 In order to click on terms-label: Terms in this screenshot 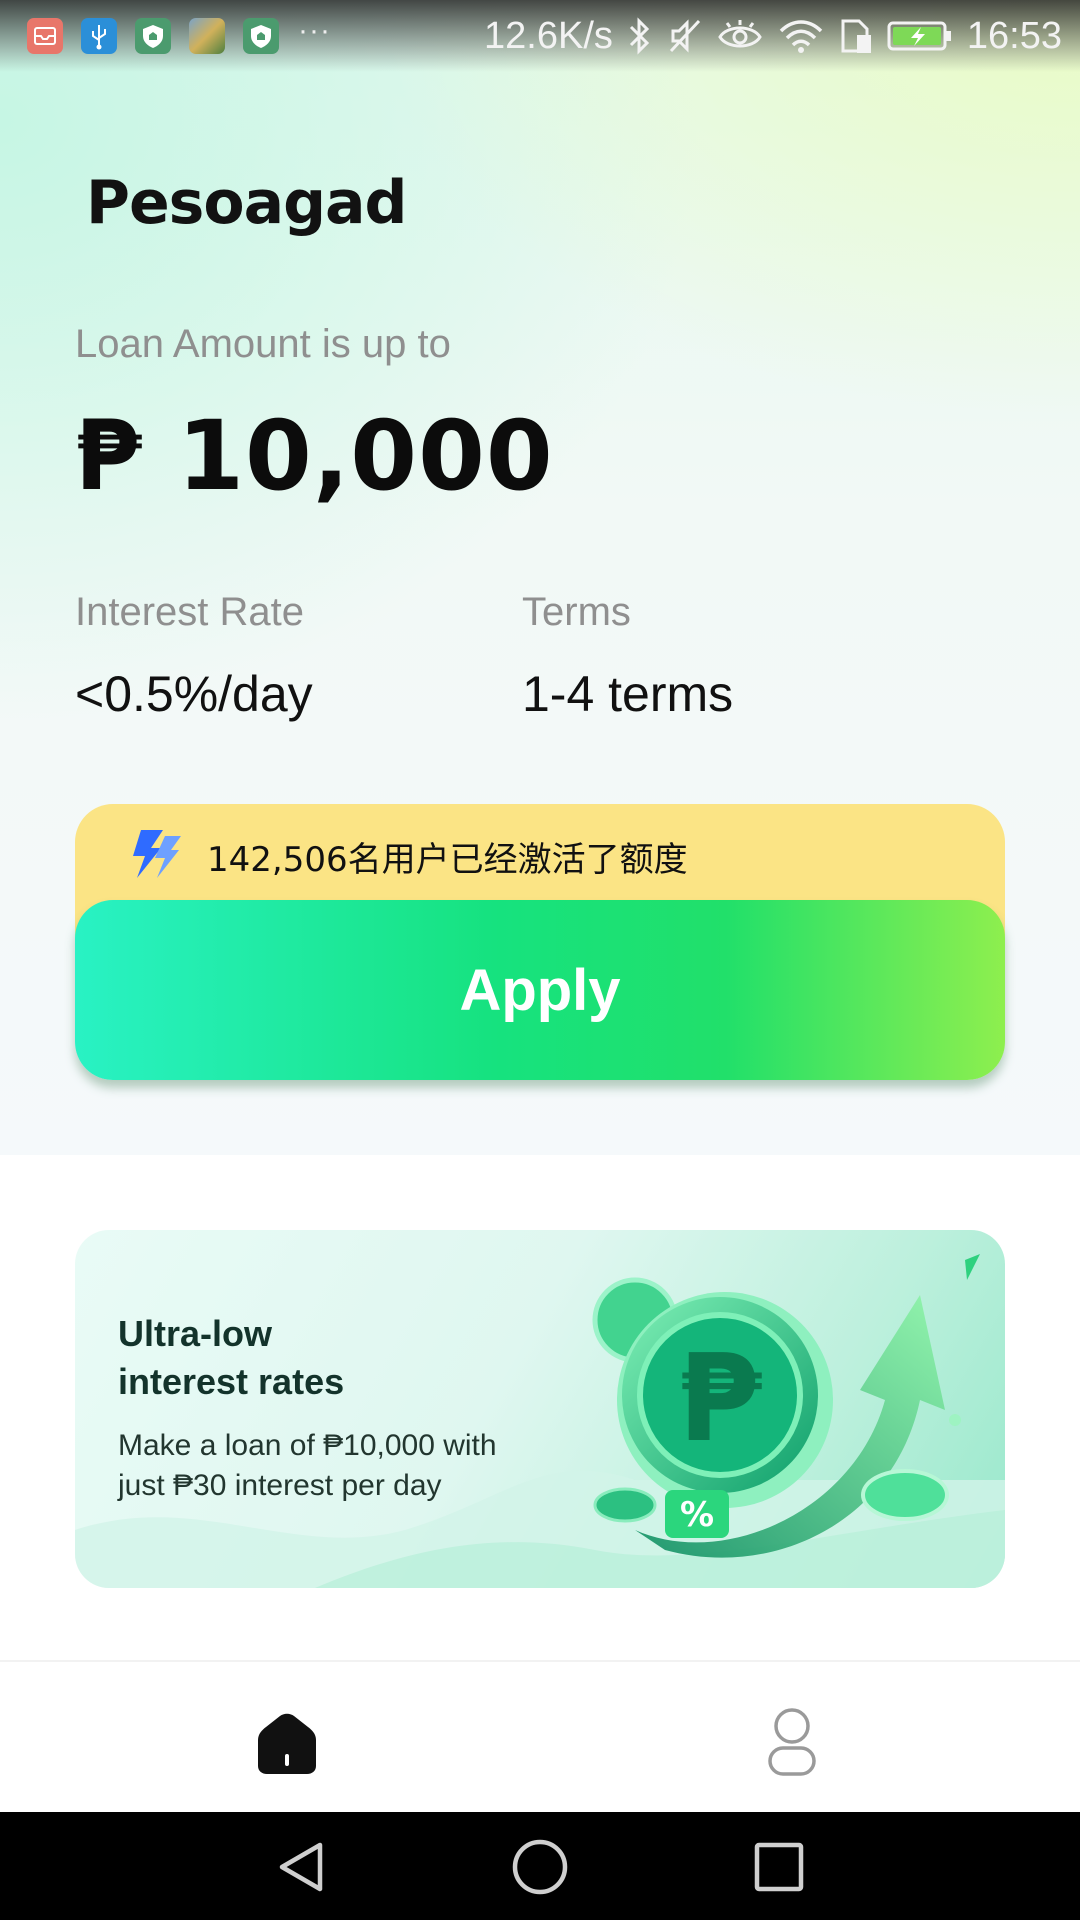, I will do `click(576, 612)`.